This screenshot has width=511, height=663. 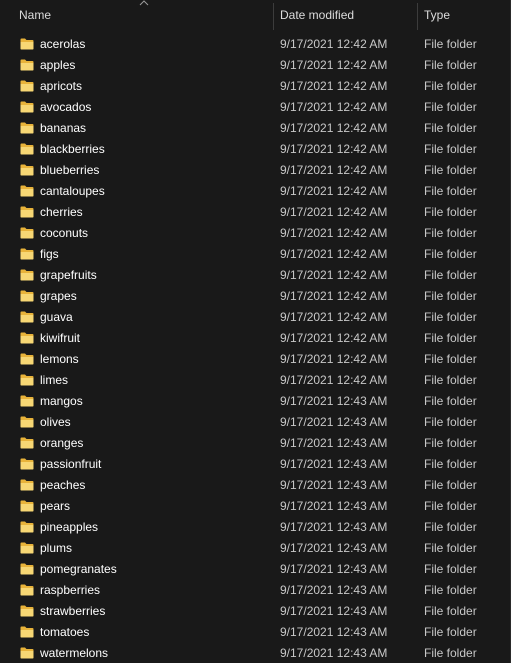 What do you see at coordinates (255, 254) in the screenshot?
I see `folder-row: figs 9/17/2021 12:42 AM File folder` at bounding box center [255, 254].